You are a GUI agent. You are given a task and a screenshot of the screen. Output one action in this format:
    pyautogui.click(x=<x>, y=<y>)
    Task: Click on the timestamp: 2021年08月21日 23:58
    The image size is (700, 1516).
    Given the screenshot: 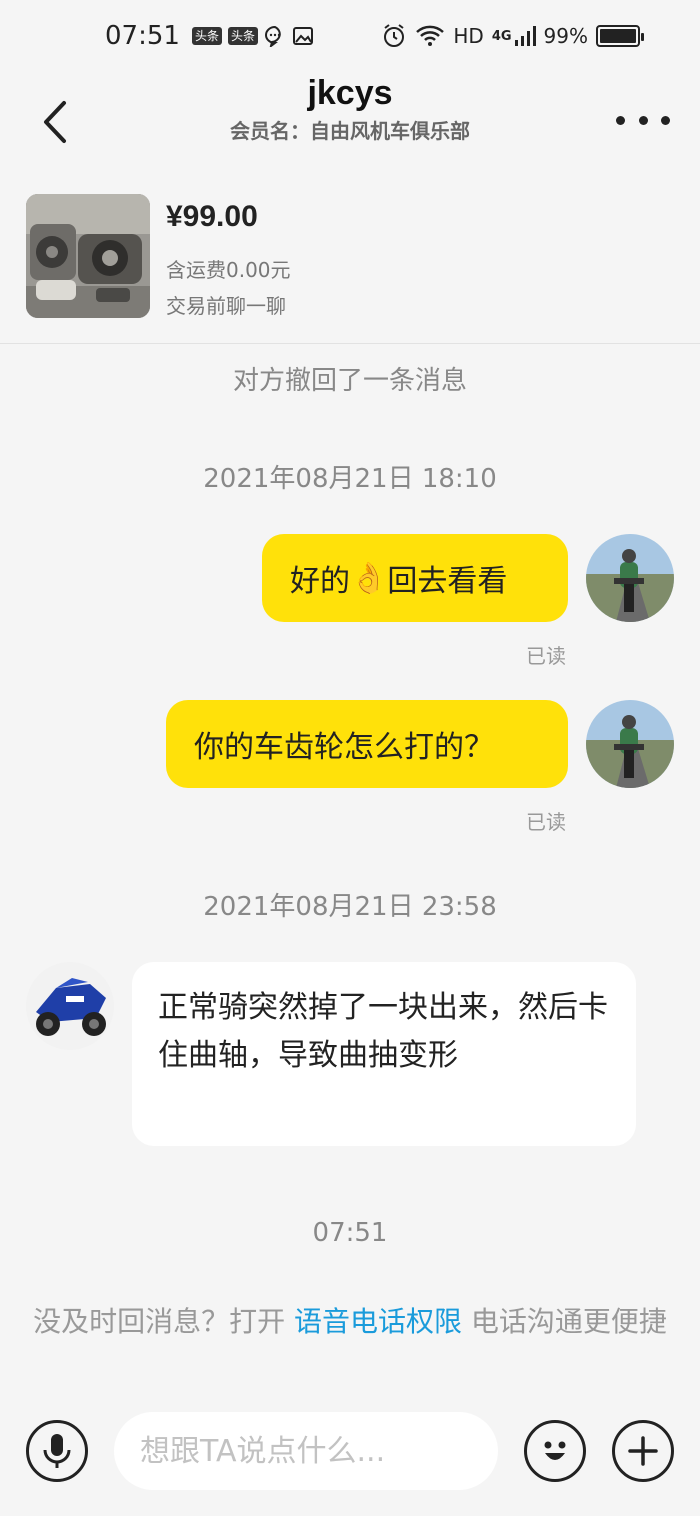 What is the action you would take?
    pyautogui.click(x=350, y=907)
    